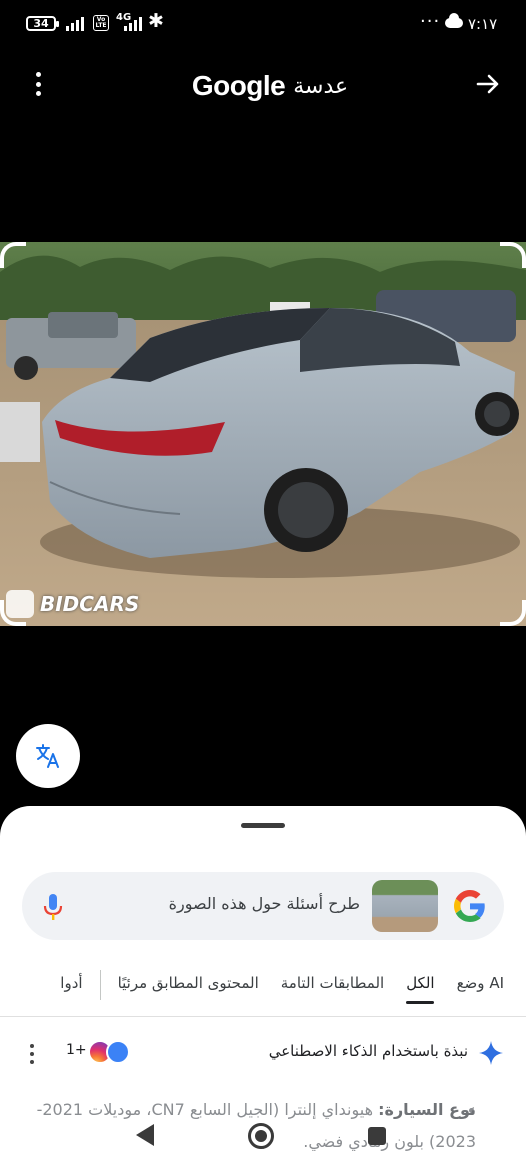  What do you see at coordinates (483, 24) in the screenshot?
I see `status-time: ٧:١٧` at bounding box center [483, 24].